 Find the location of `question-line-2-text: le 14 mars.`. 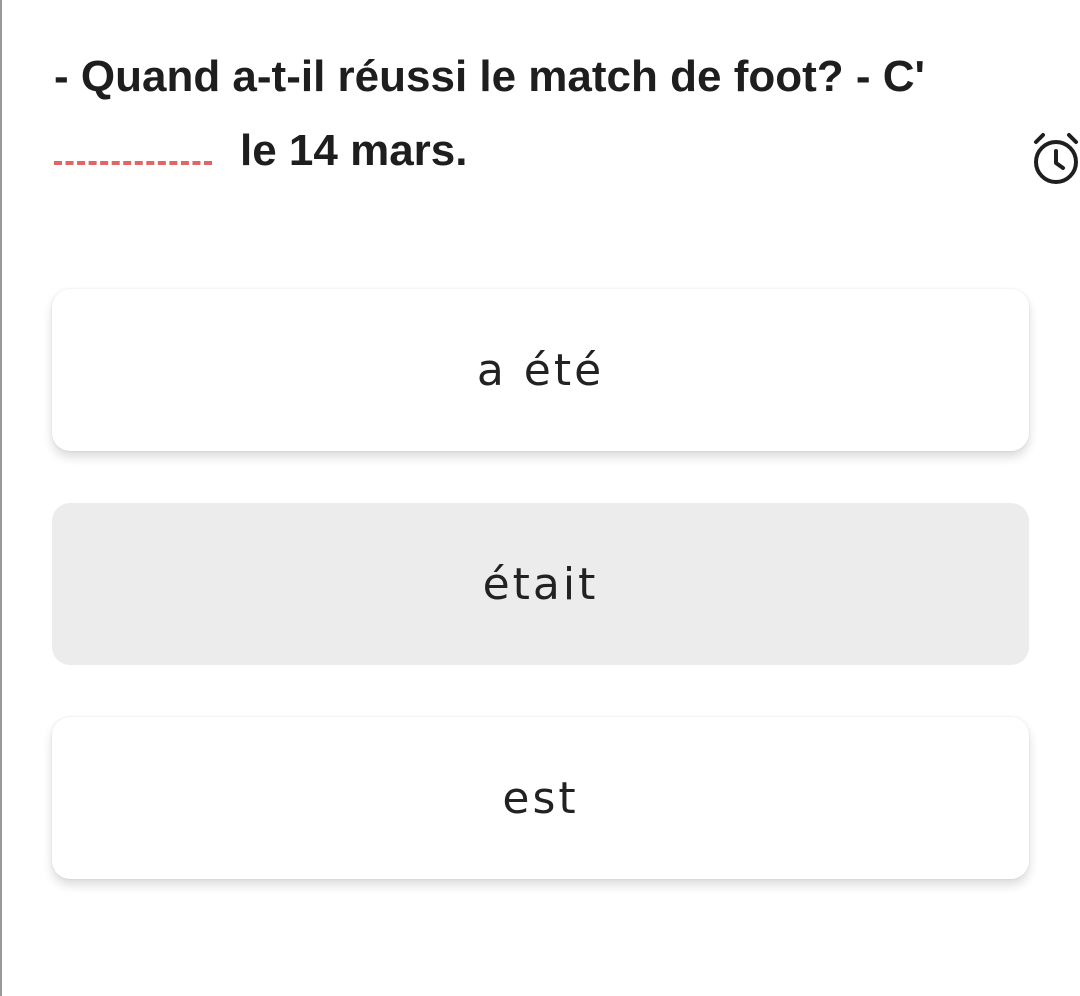

question-line-2-text: le 14 mars. is located at coordinates (354, 150).